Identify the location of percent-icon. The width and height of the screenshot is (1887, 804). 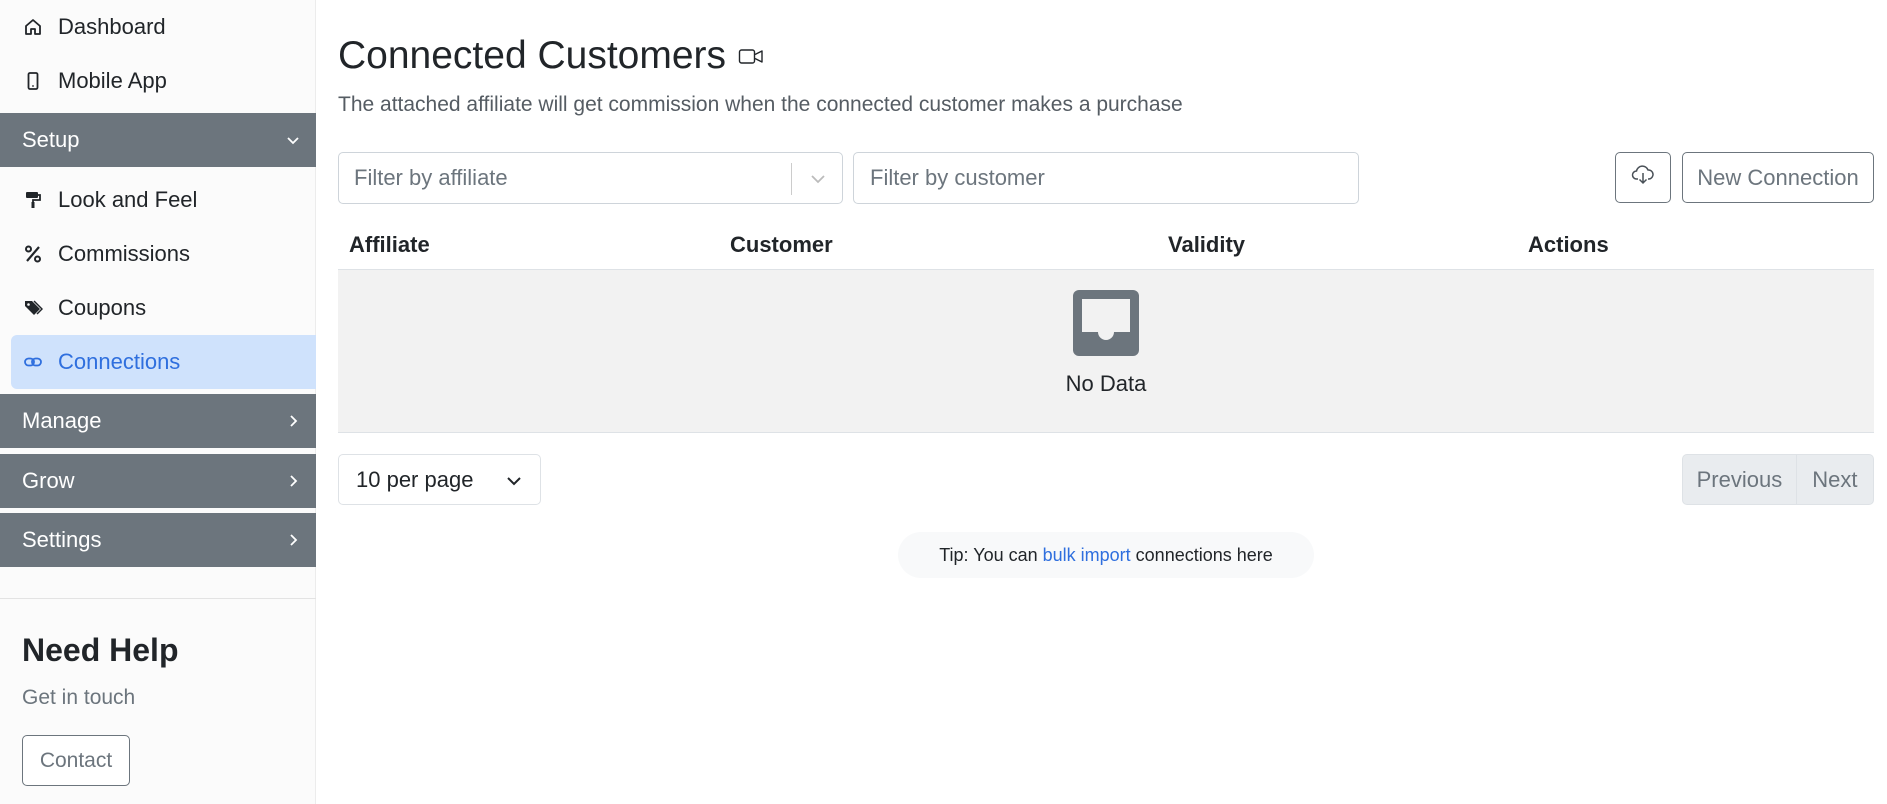
(33, 254).